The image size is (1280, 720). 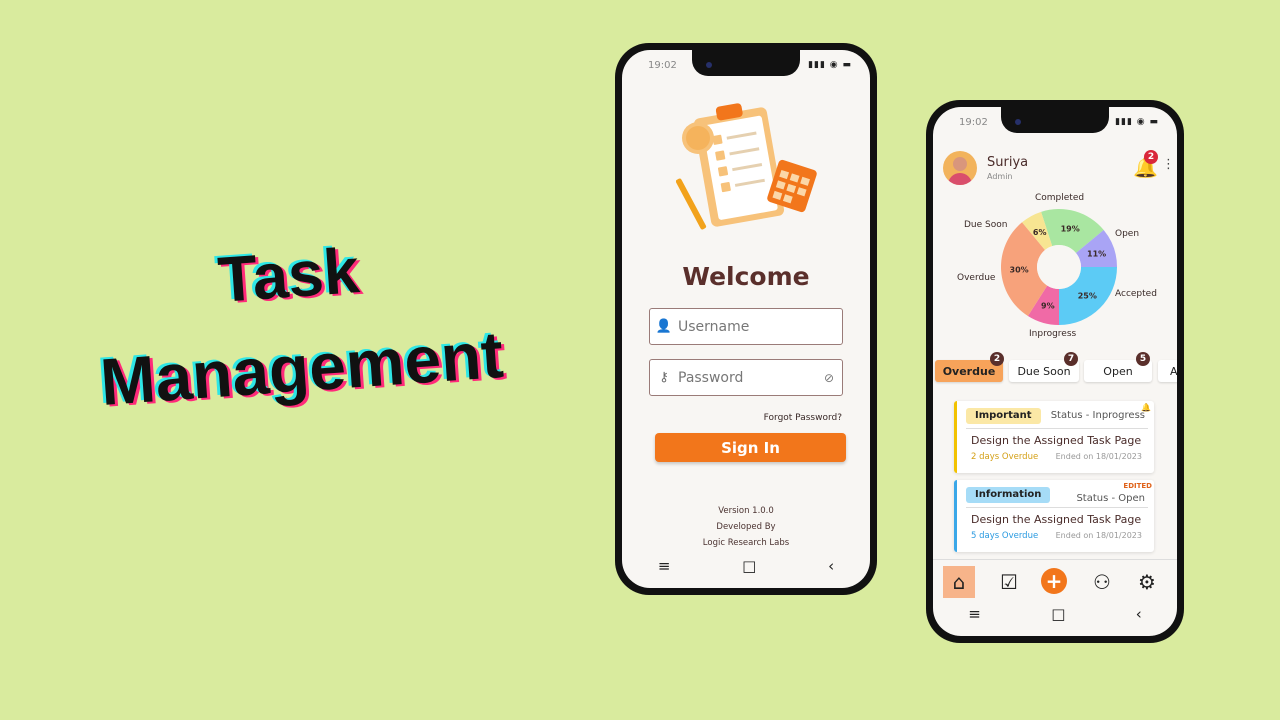 What do you see at coordinates (1040, 232) in the screenshot?
I see `pie-value-label: 6%` at bounding box center [1040, 232].